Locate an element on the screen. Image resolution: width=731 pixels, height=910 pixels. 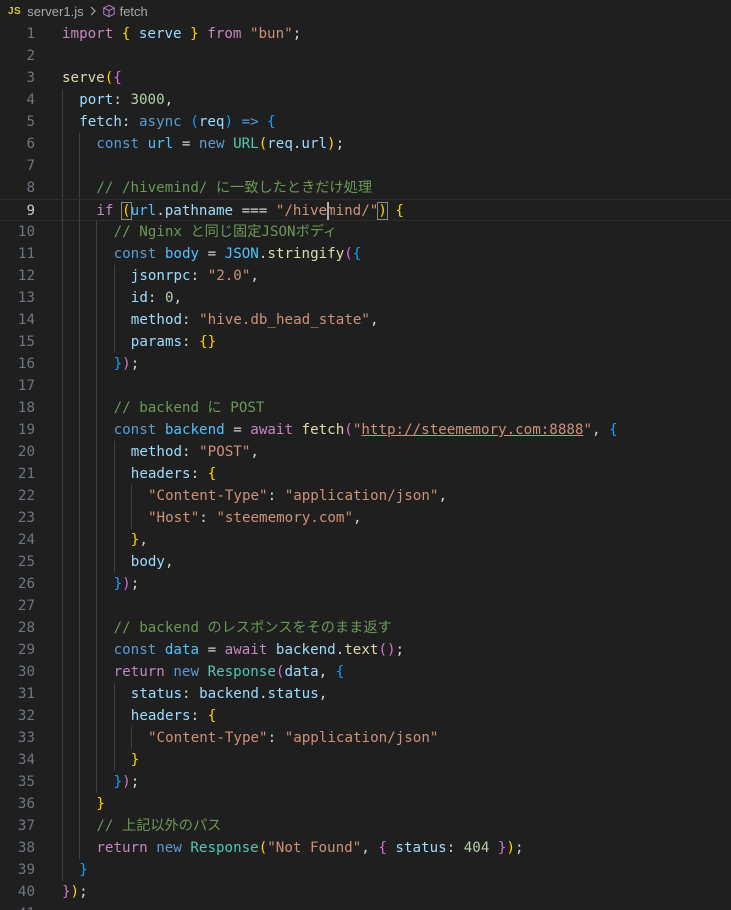
line-number: 28 is located at coordinates (26, 628).